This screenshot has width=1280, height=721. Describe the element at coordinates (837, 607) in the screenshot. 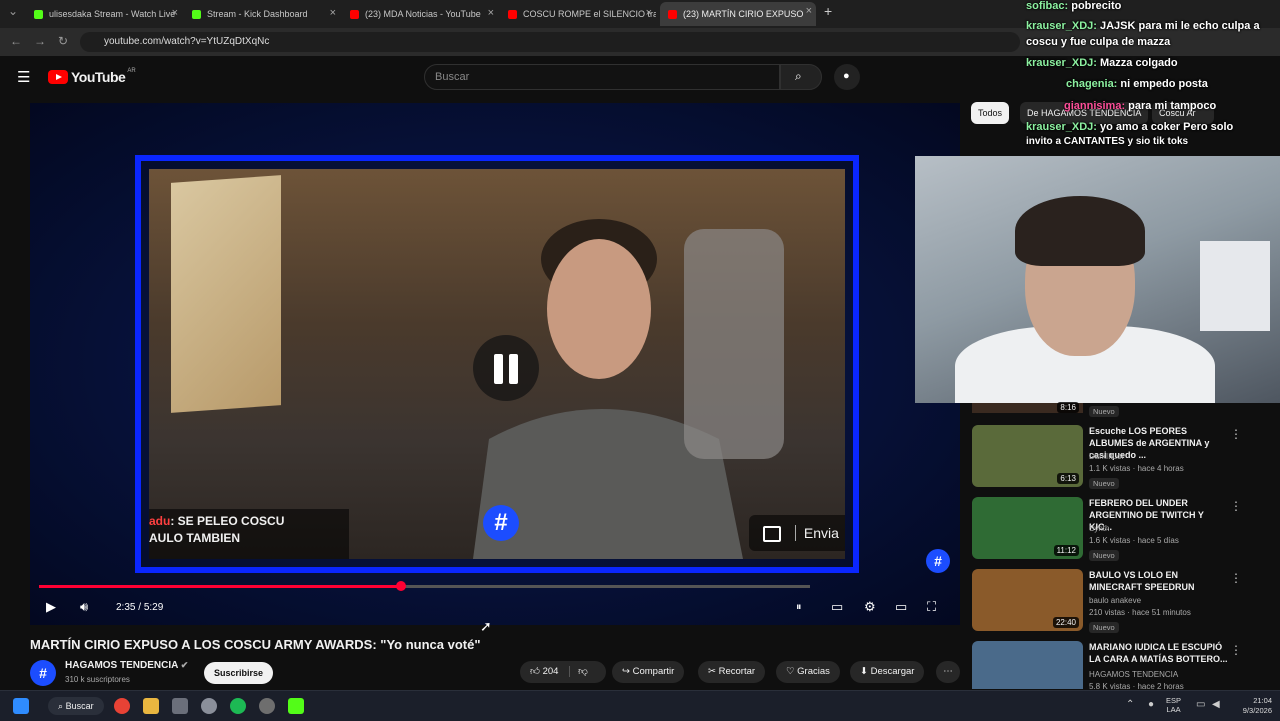

I see `subtitles-icon: ▭` at that location.